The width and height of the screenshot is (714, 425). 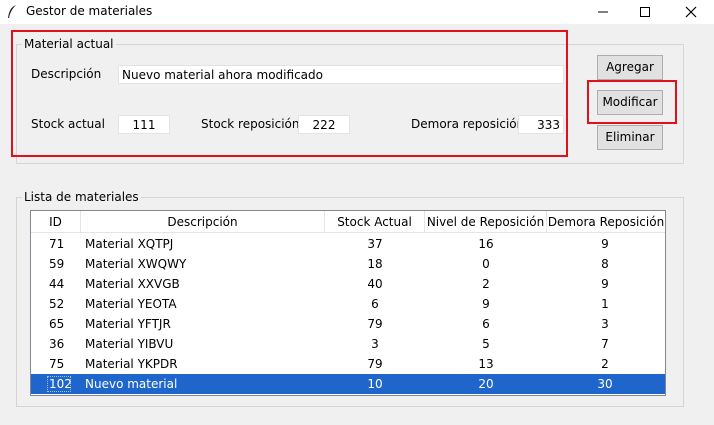 What do you see at coordinates (632, 102) in the screenshot?
I see `modify-button-highlight` at bounding box center [632, 102].